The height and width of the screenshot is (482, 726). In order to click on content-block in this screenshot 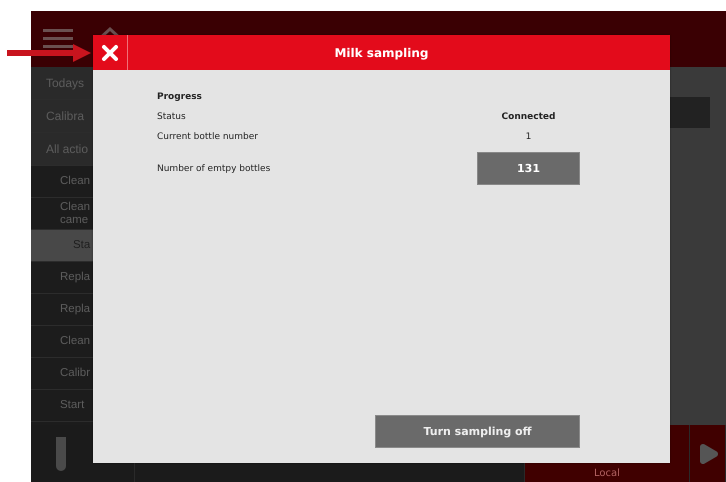, I will do `click(690, 112)`.